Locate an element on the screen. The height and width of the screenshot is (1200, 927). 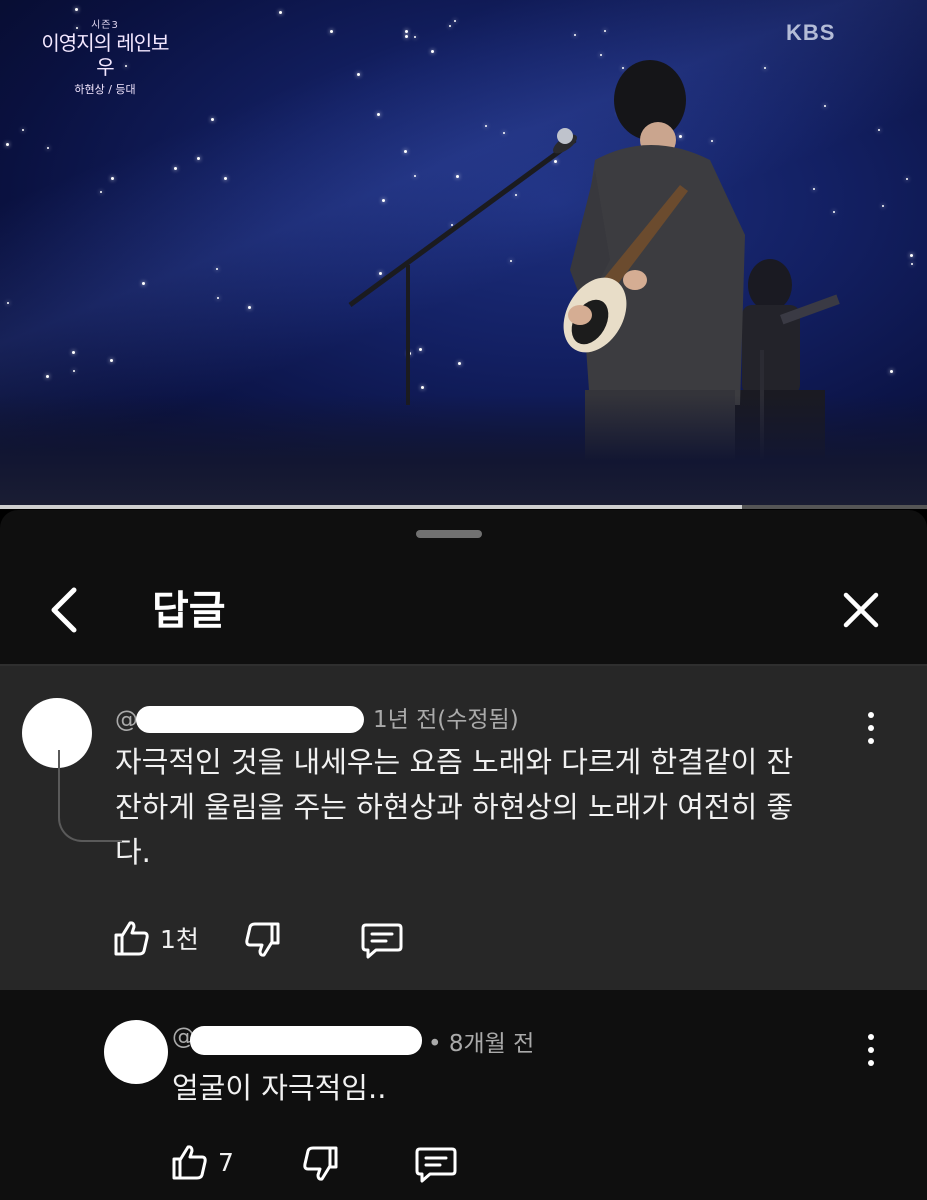
comment-text-line: 자극적인 것을 내세우는 요즘 노래와 다르게 한결같이 잔 is located at coordinates (454, 762).